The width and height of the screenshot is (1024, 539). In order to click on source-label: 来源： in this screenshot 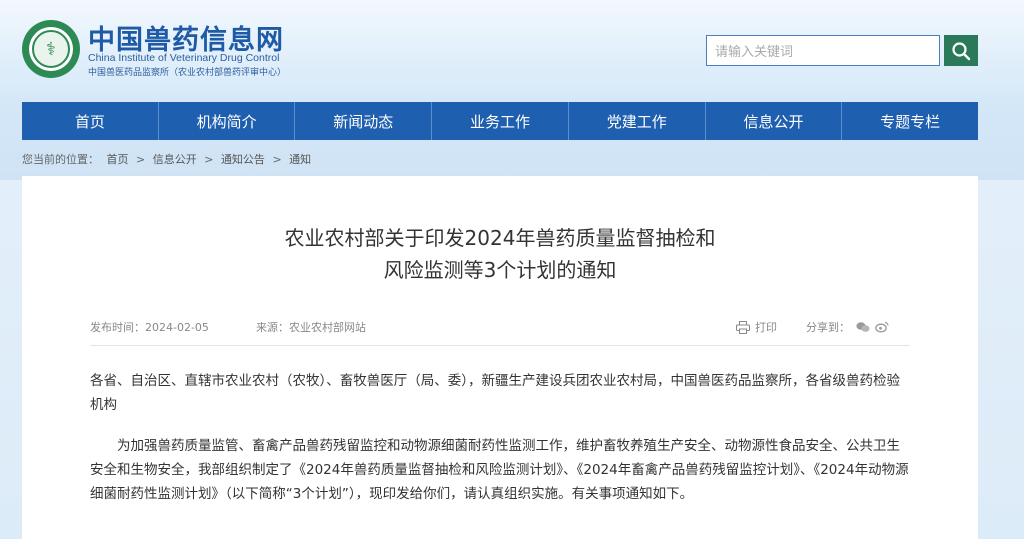, I will do `click(272, 327)`.